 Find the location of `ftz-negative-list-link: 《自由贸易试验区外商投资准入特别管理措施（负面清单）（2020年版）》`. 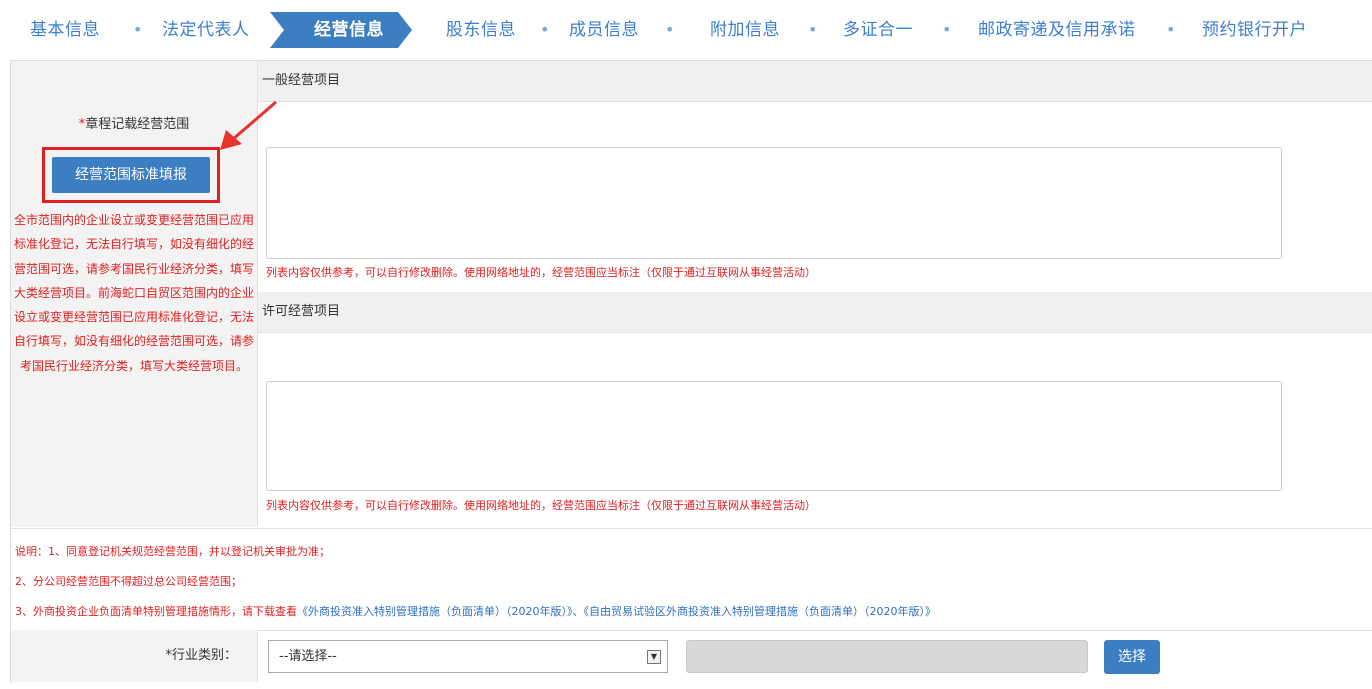

ftz-negative-list-link: 《自由贸易试验区外商投资准入特别管理措施（负面清单）（2020年版）》 is located at coordinates (760, 611).